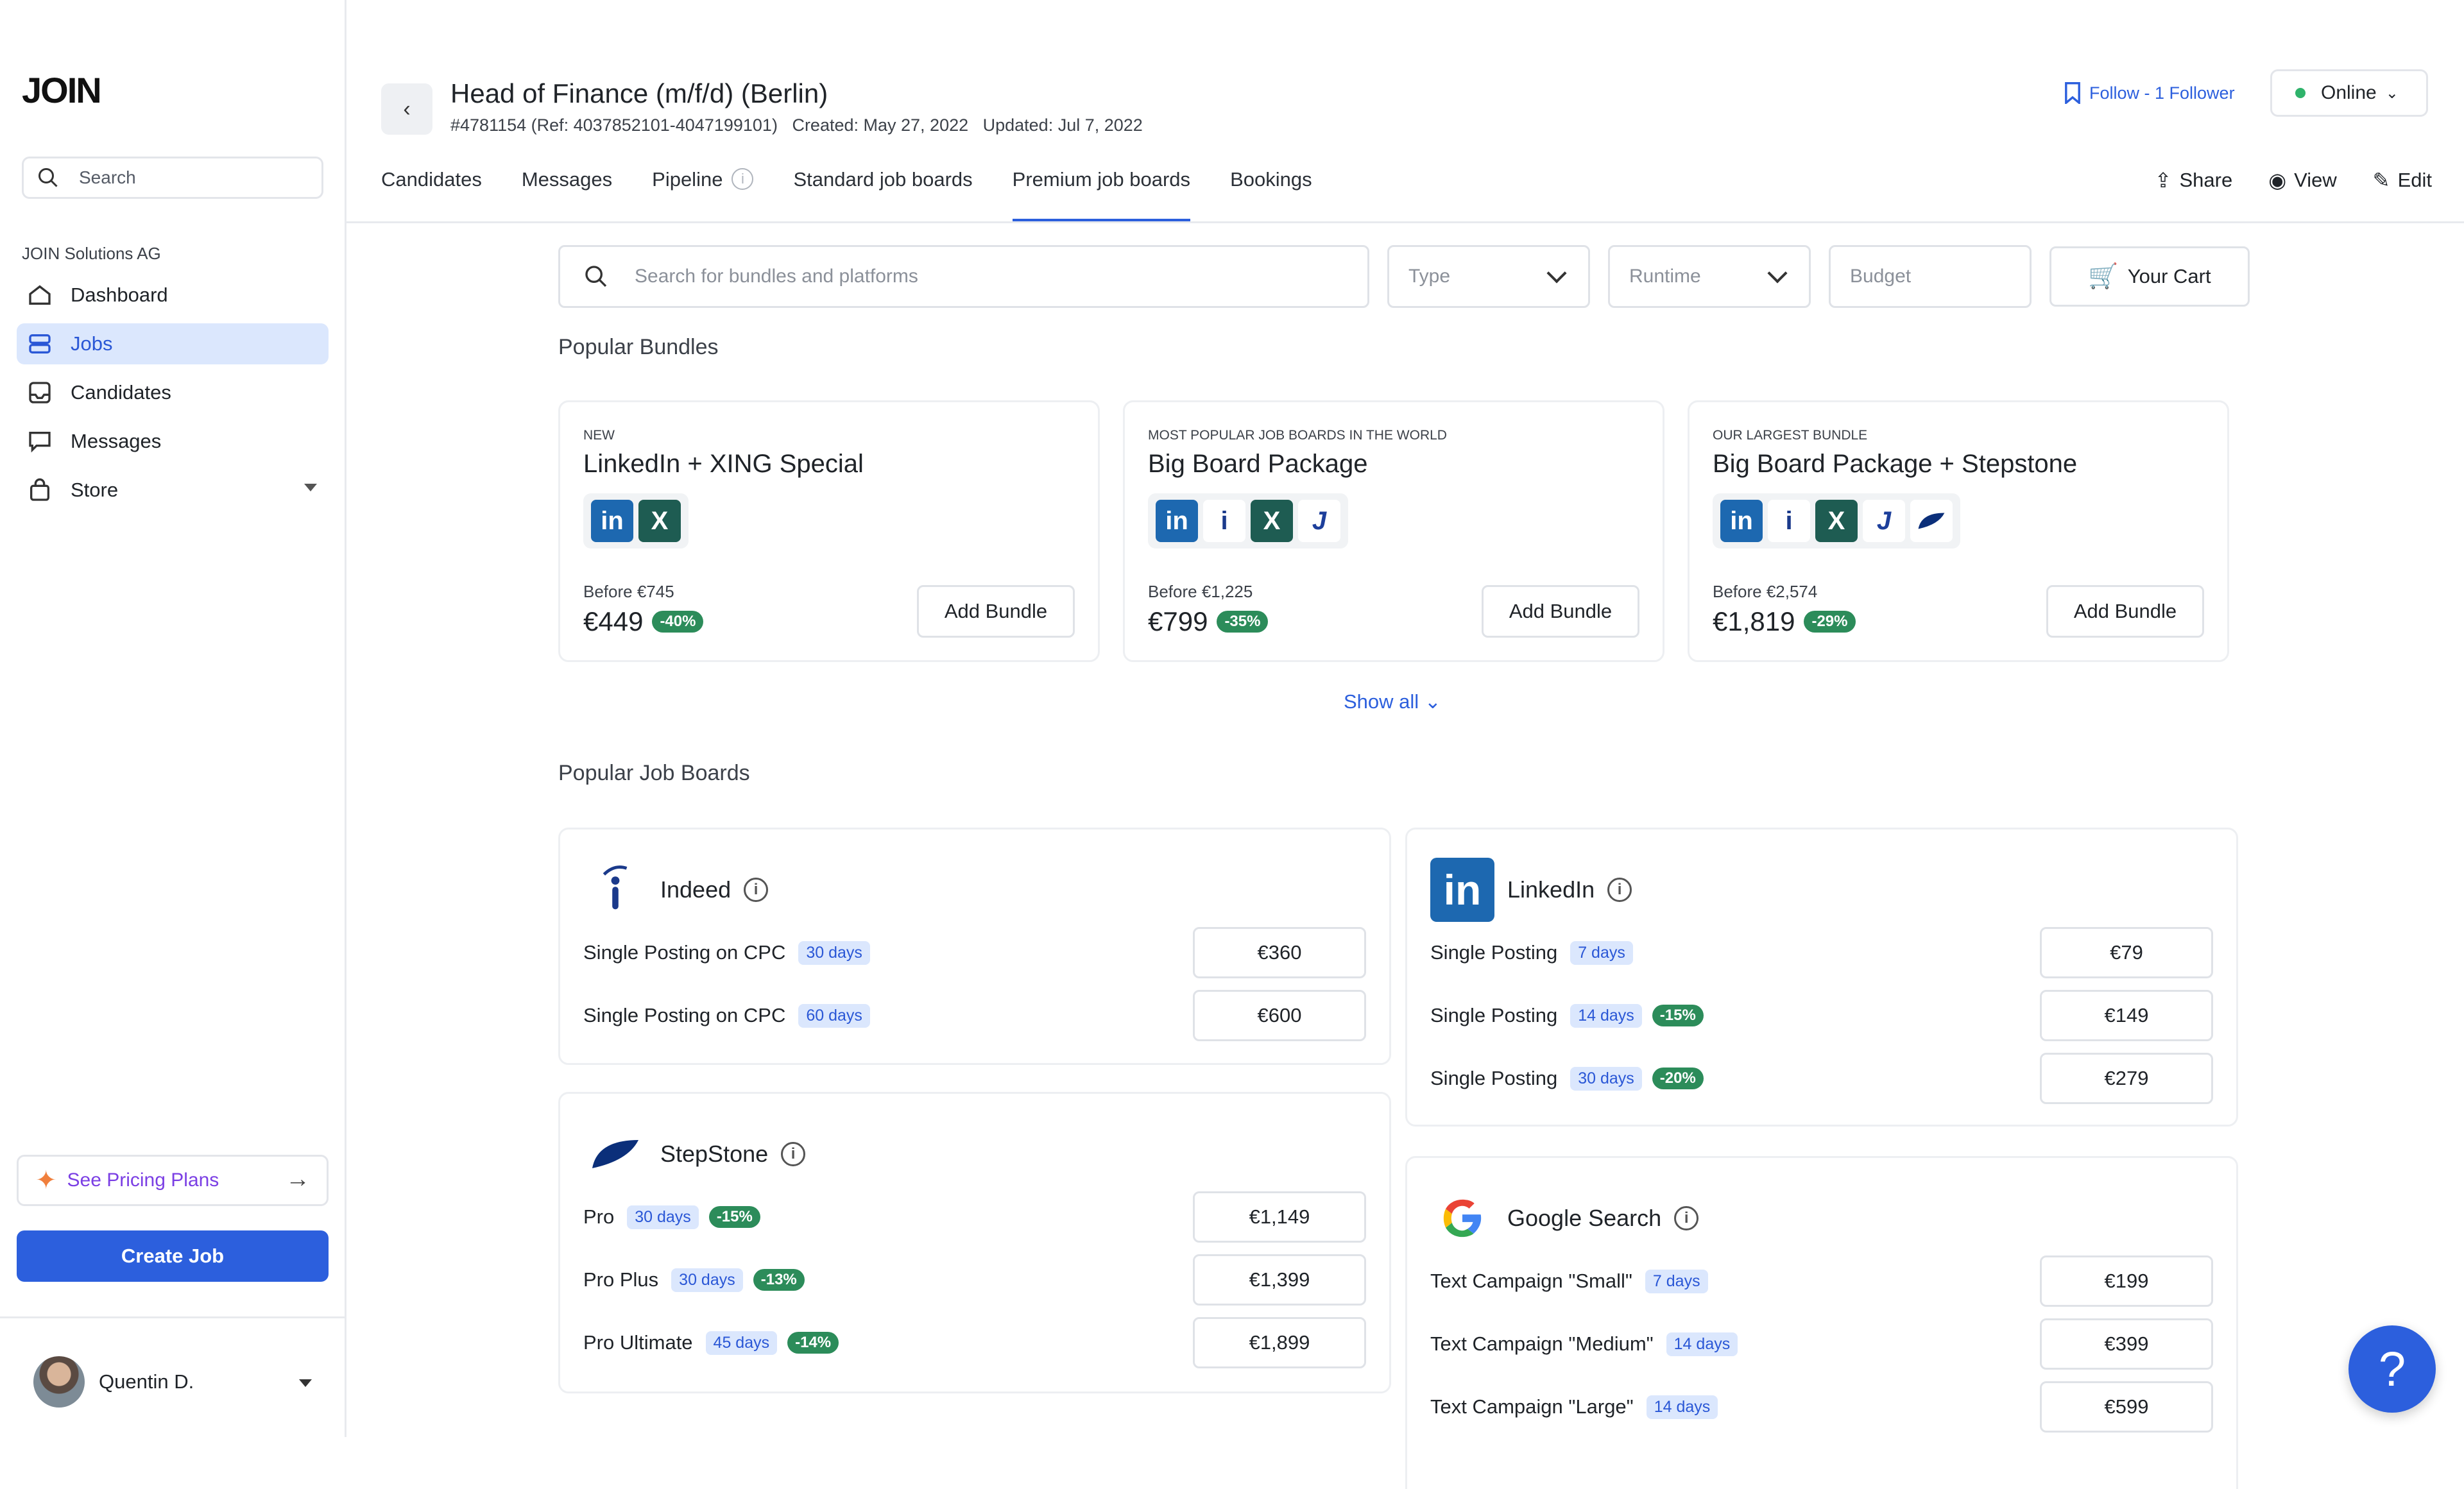  Describe the element at coordinates (1822, 1344) in the screenshot. I see `board-row: Text Campaign "Medium" 14 days €399` at that location.